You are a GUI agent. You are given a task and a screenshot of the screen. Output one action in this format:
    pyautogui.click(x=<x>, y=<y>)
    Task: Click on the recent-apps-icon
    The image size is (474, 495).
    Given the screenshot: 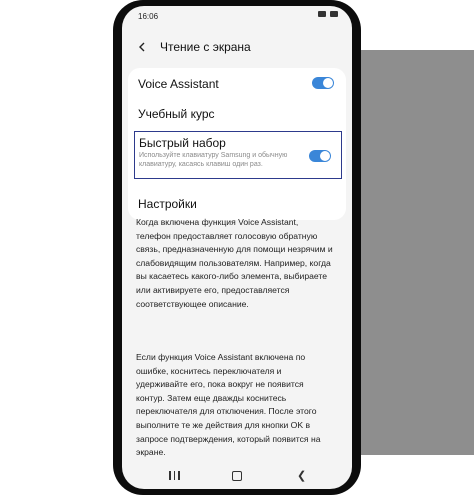 What is the action you would take?
    pyautogui.click(x=174, y=475)
    